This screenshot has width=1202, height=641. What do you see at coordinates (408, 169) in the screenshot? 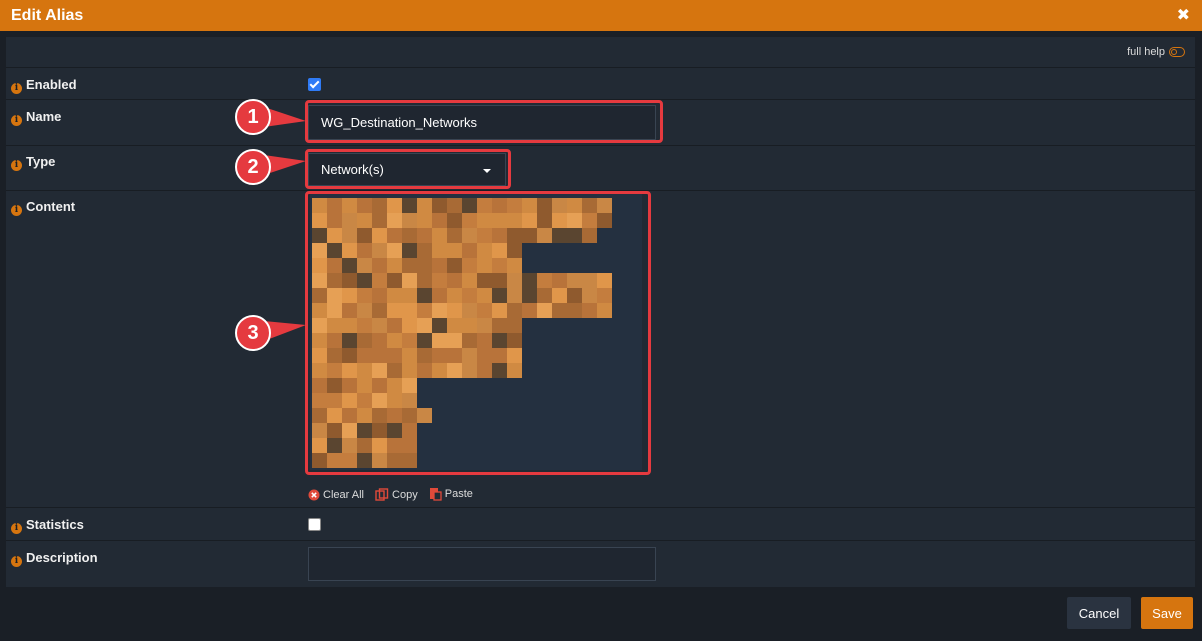
I see `annotation-box-type` at bounding box center [408, 169].